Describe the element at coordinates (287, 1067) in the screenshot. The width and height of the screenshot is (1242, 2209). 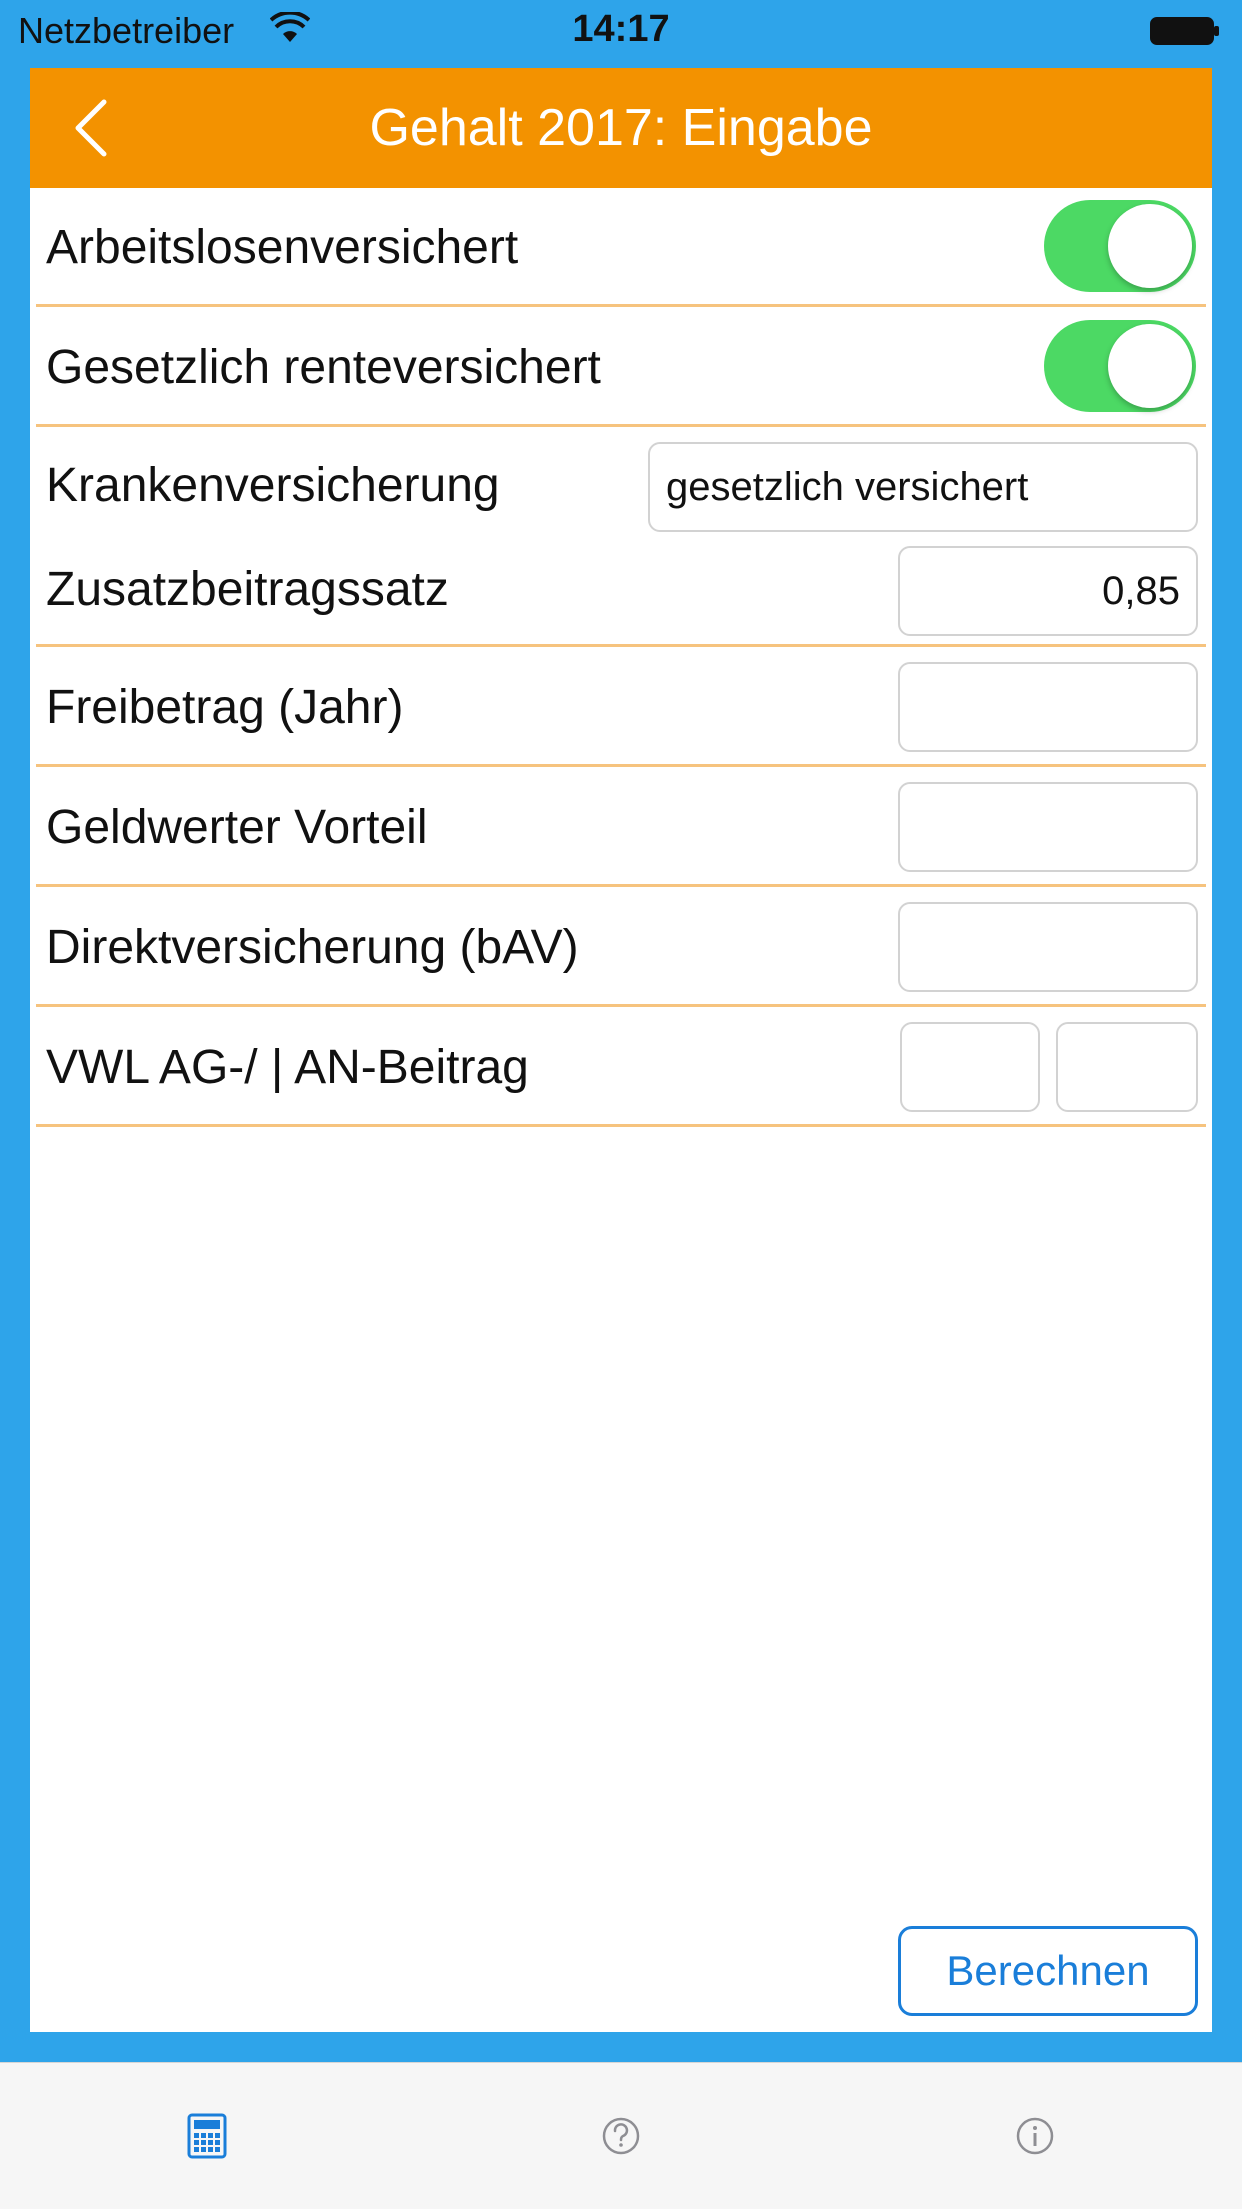
I see `vwl-contribution-label: VWL AG-/ | AN-Beitrag` at that location.